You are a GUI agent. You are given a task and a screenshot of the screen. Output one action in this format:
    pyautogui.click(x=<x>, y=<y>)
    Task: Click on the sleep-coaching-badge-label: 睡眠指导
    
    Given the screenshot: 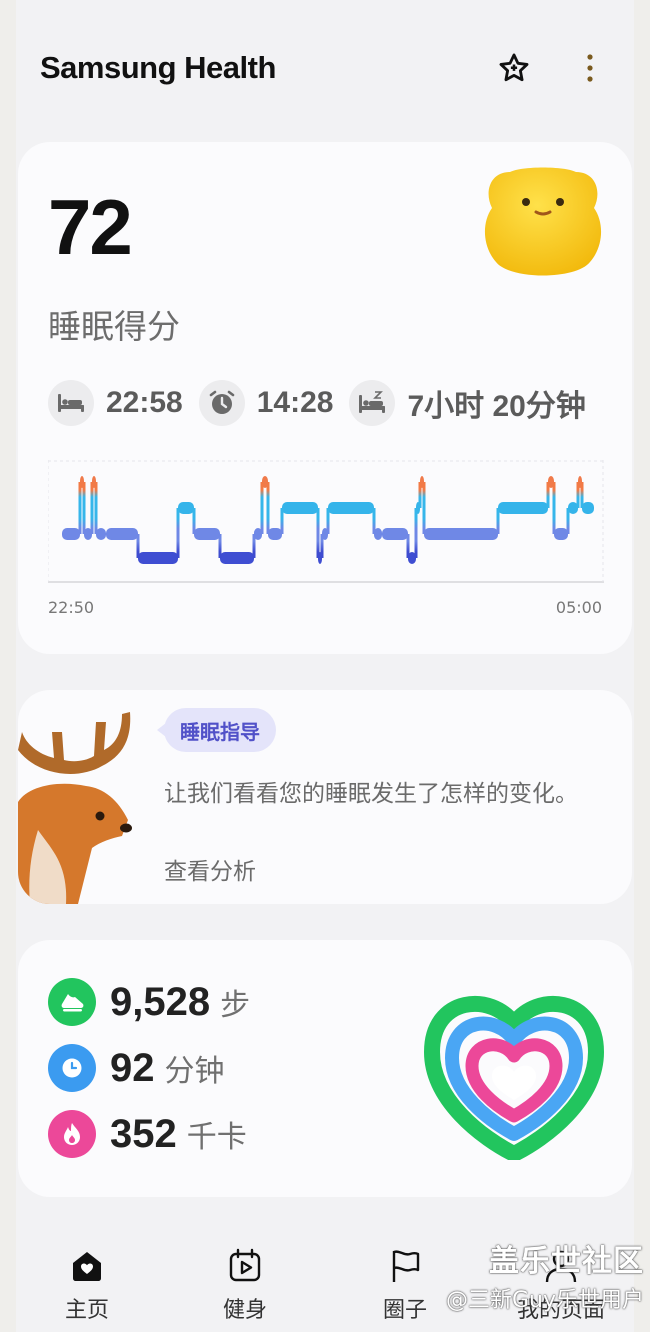 What is the action you would take?
    pyautogui.click(x=220, y=731)
    